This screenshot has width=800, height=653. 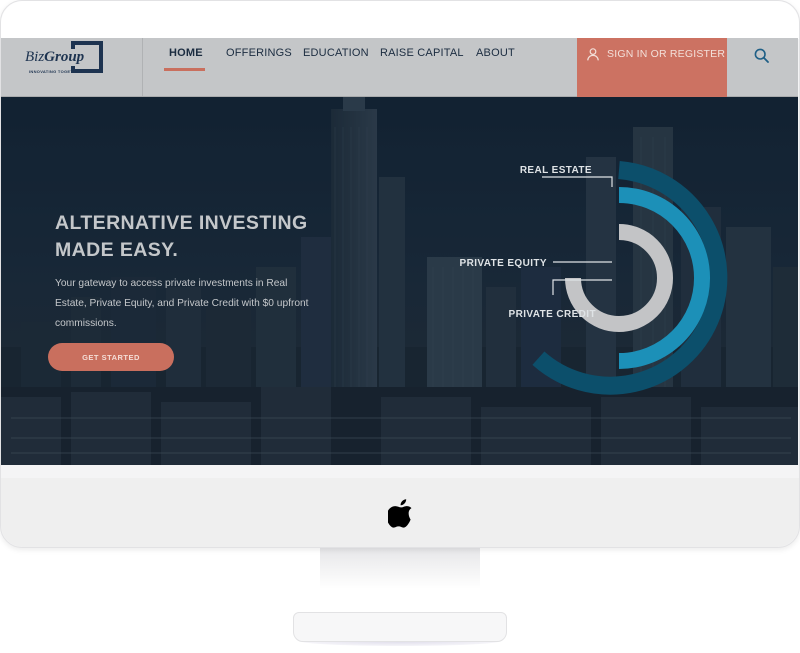 What do you see at coordinates (556, 170) in the screenshot?
I see `ring-label-real-estate: REAL ESTATE` at bounding box center [556, 170].